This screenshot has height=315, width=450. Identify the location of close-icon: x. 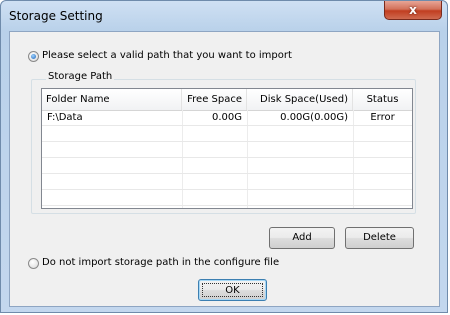
(413, 10).